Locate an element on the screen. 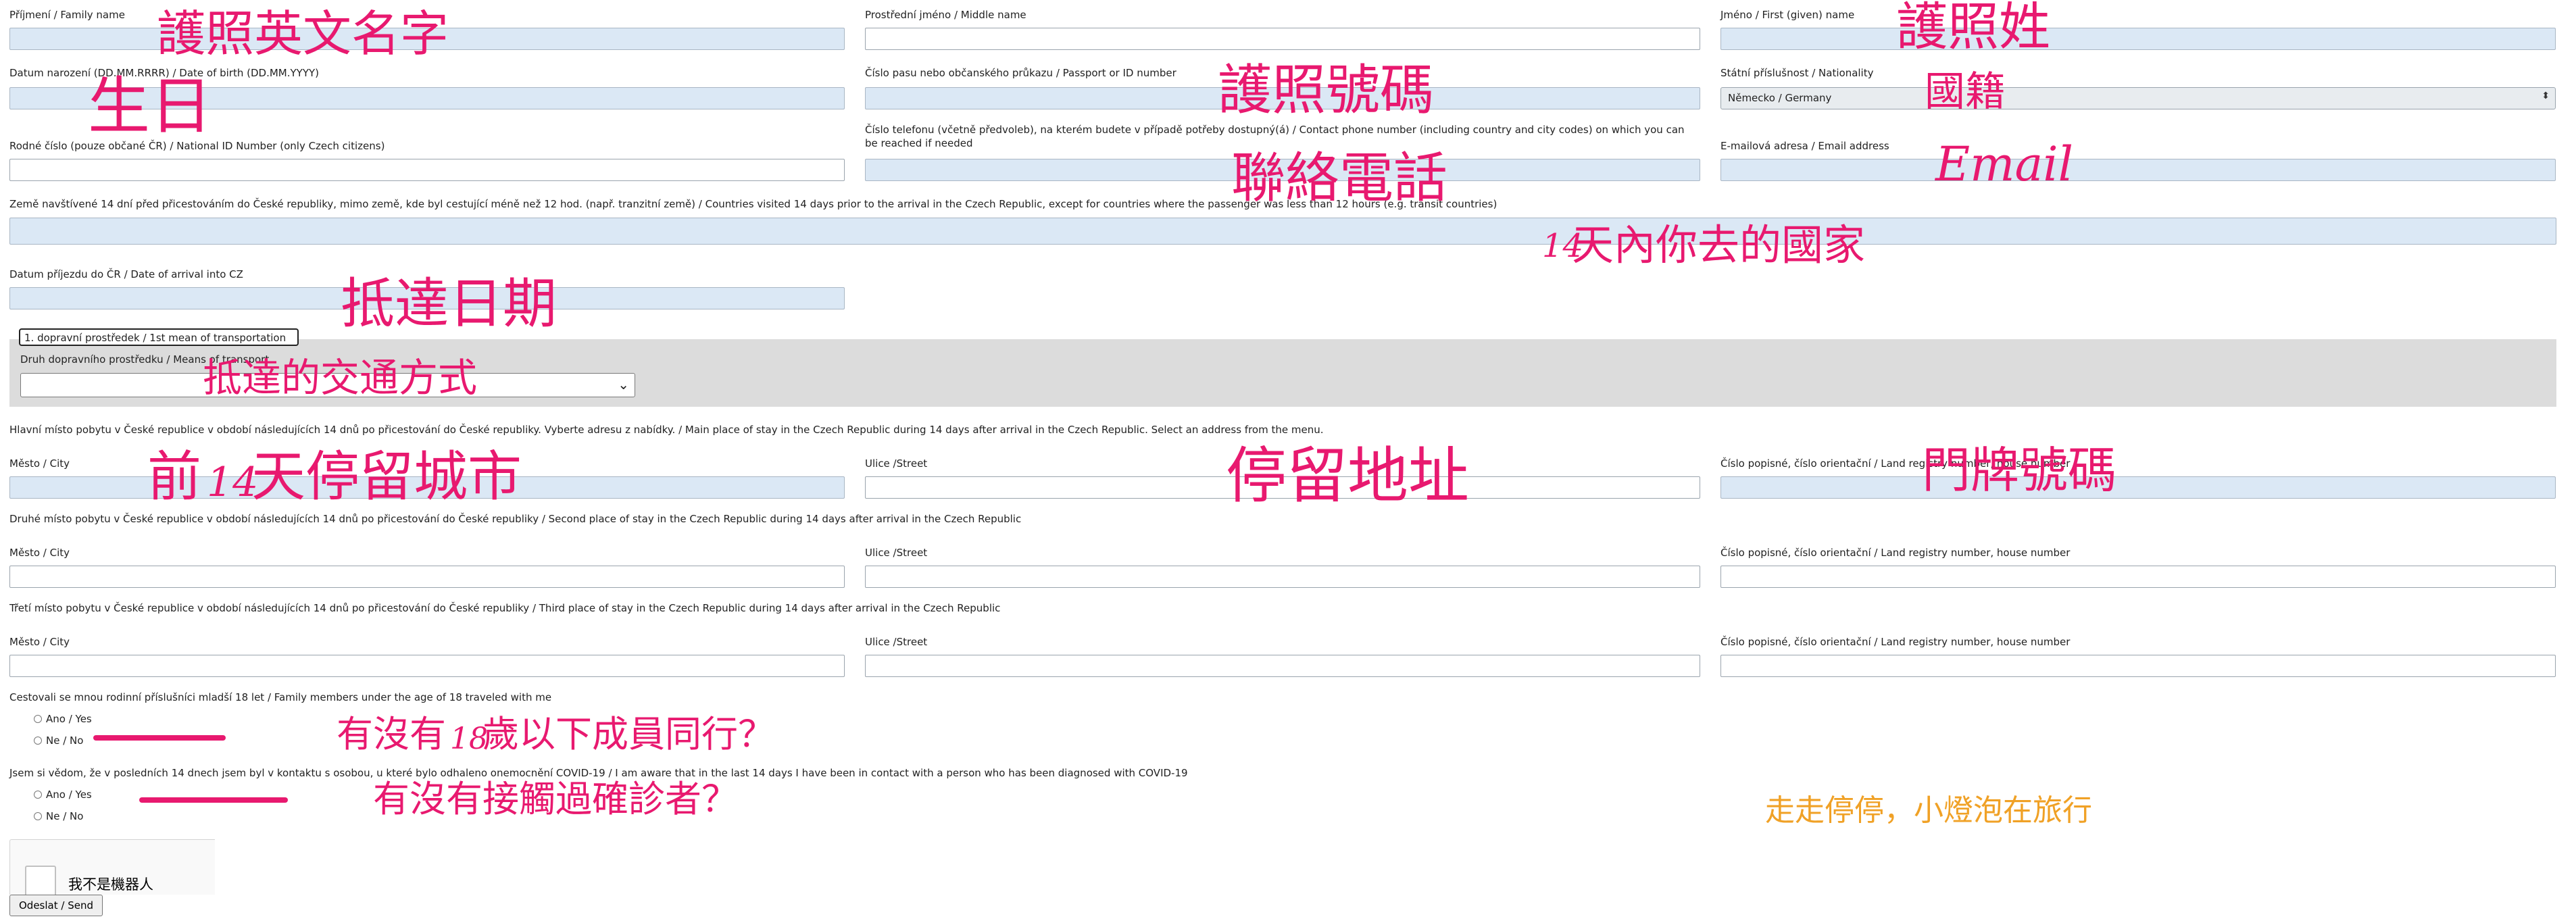 This screenshot has height=923, width=2576. annotation-prefix-front: 前 is located at coordinates (174, 476).